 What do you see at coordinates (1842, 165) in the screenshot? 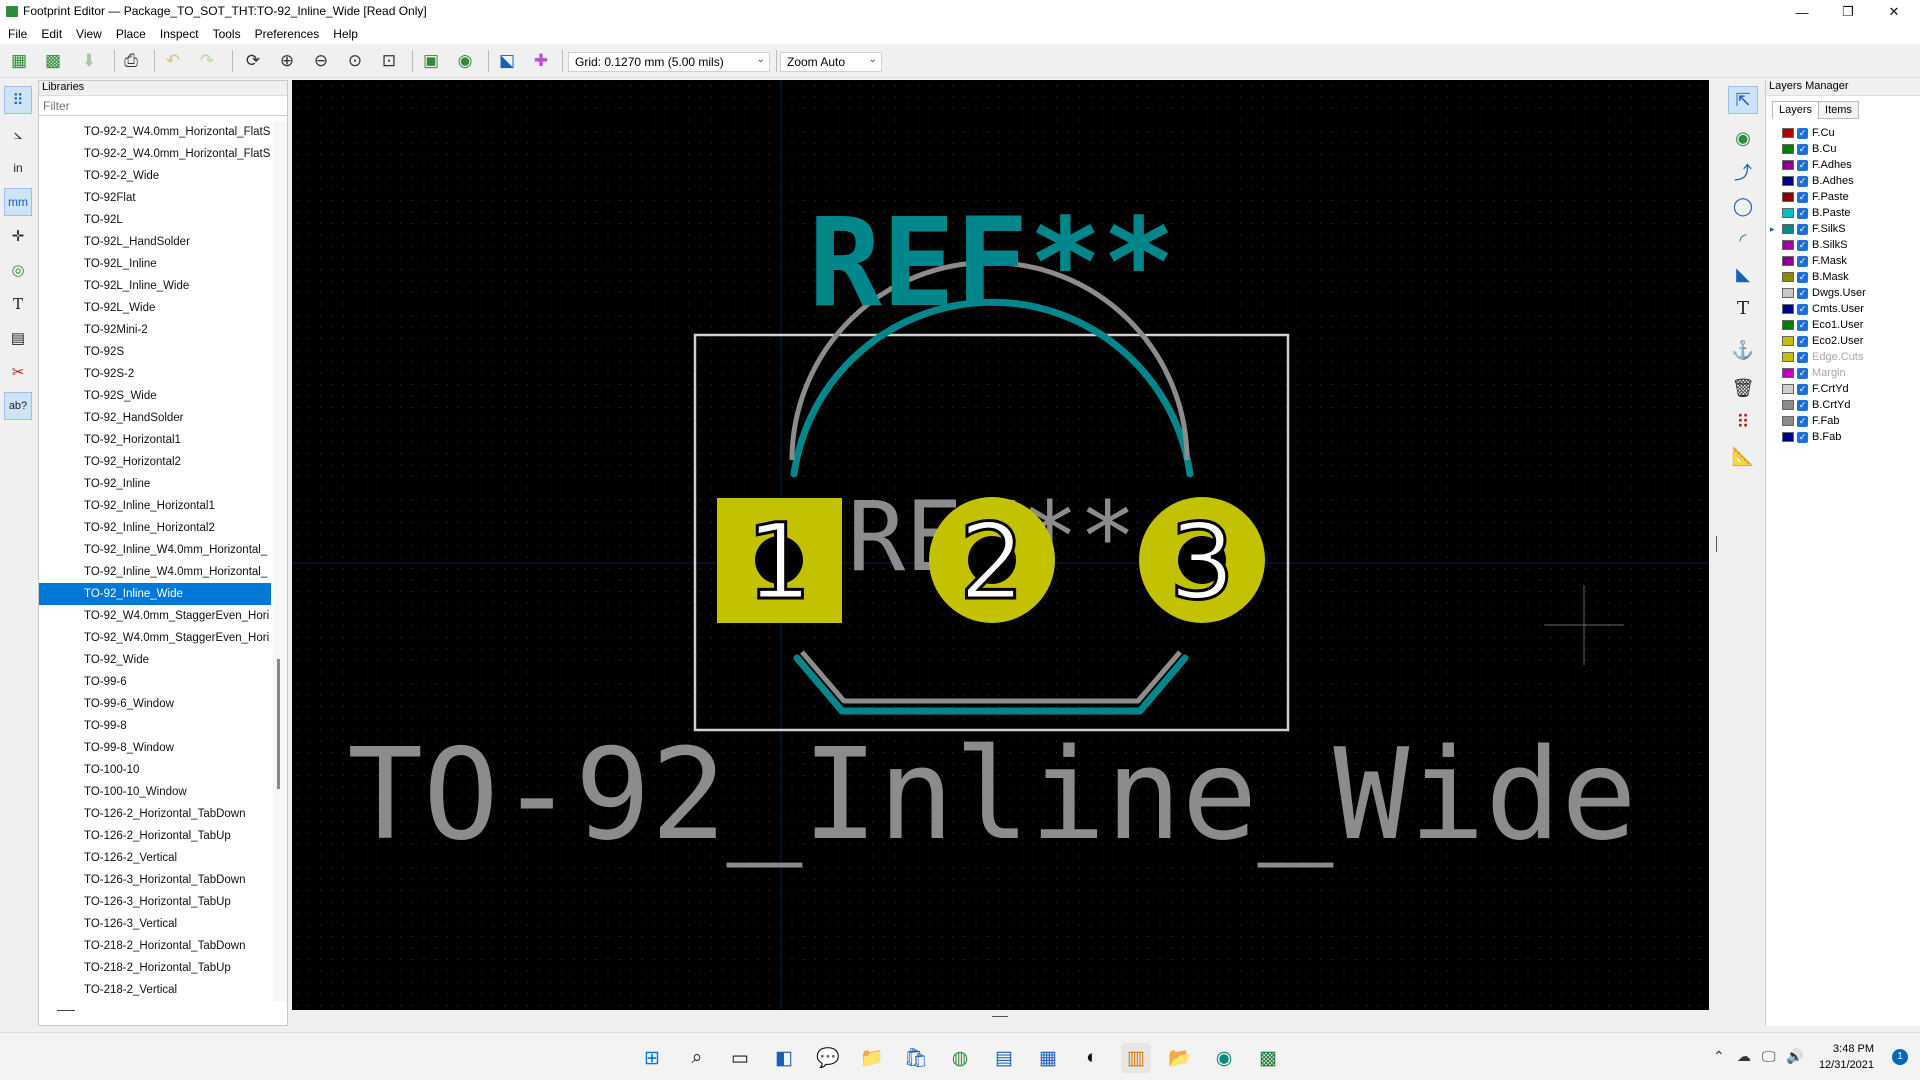
I see `layer-row: ✓ F.Adhes` at bounding box center [1842, 165].